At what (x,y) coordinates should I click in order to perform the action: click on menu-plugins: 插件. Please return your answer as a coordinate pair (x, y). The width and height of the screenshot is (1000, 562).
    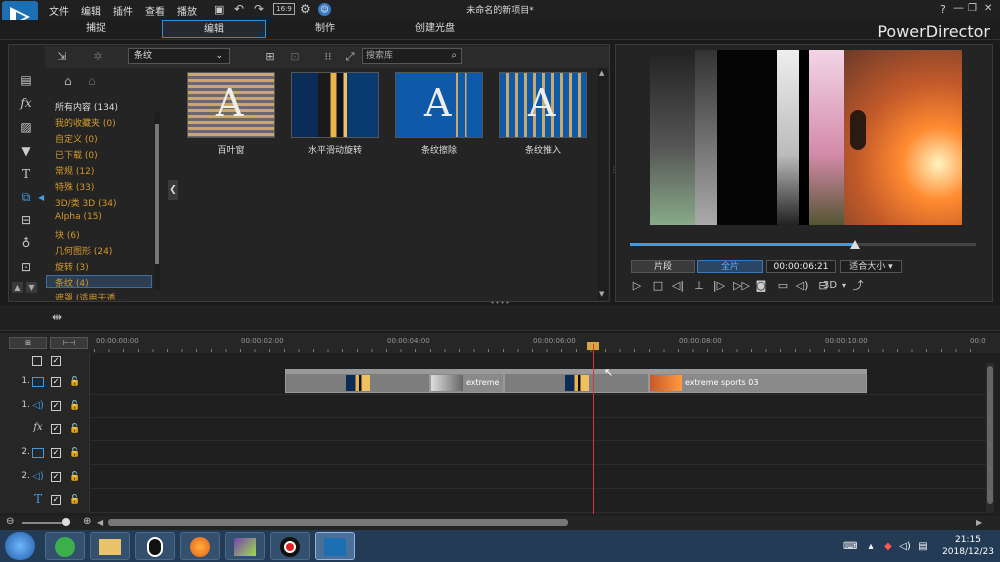
    Looking at the image, I should click on (123, 10).